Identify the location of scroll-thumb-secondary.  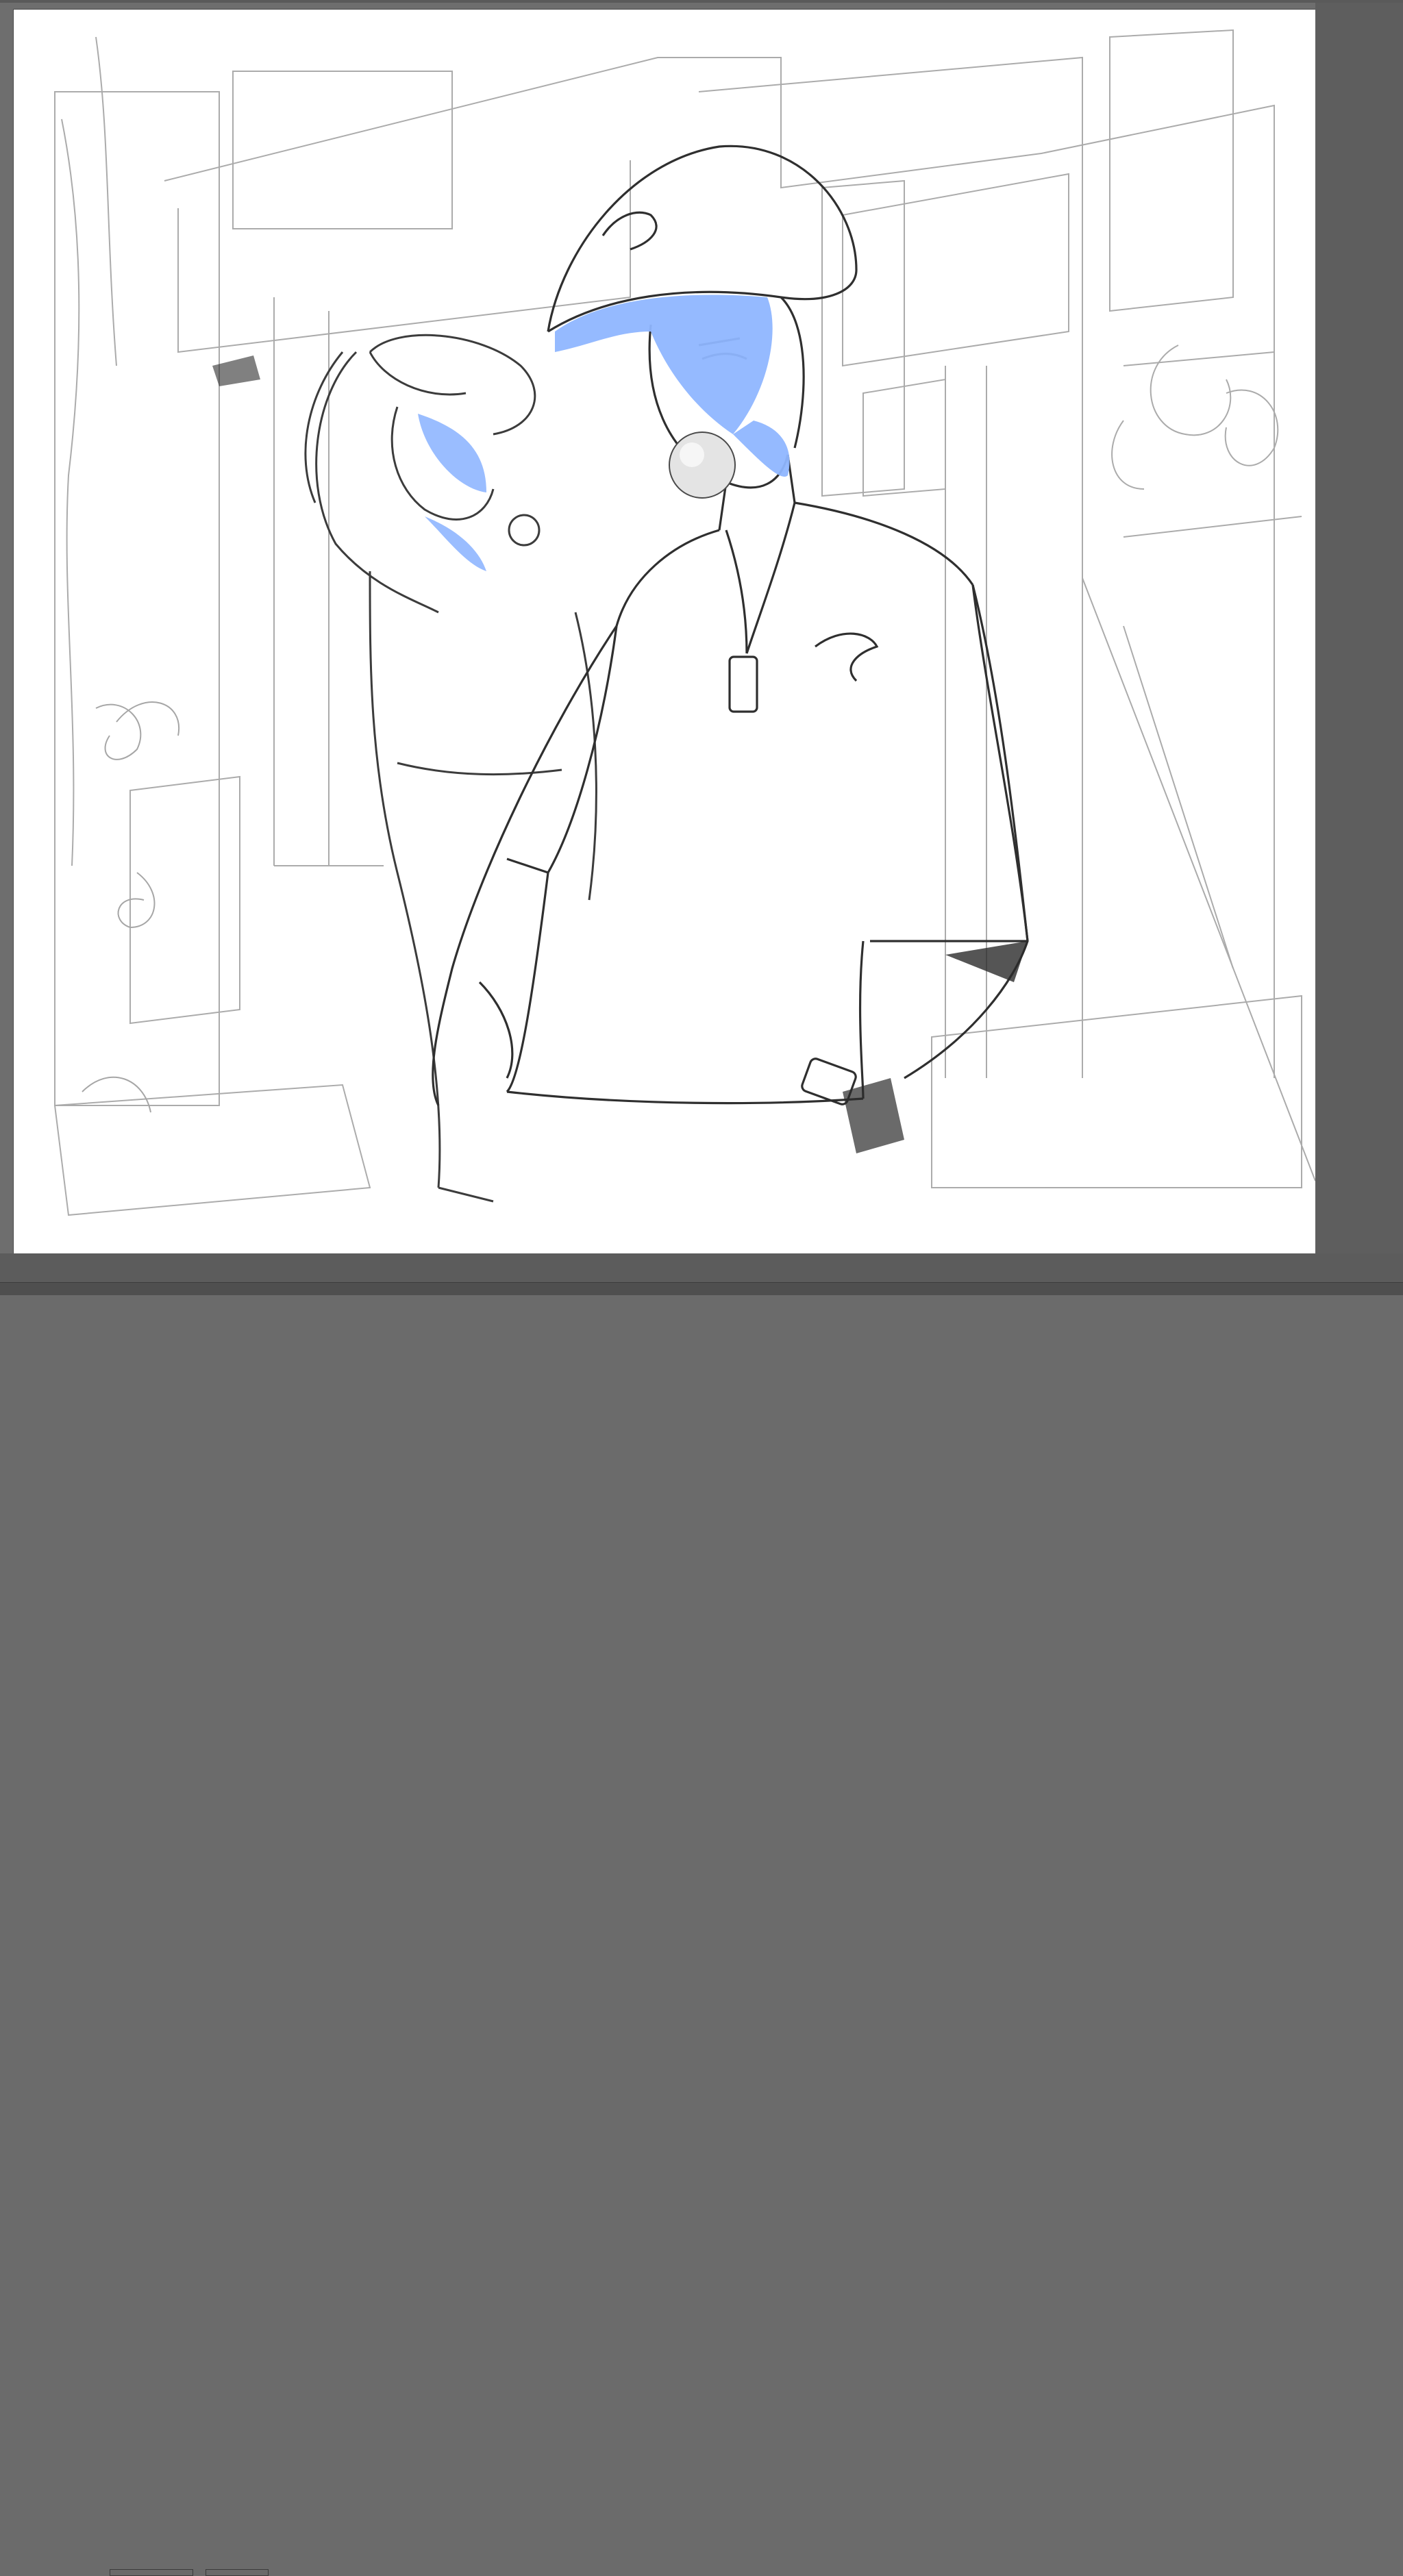
(238, 2572).